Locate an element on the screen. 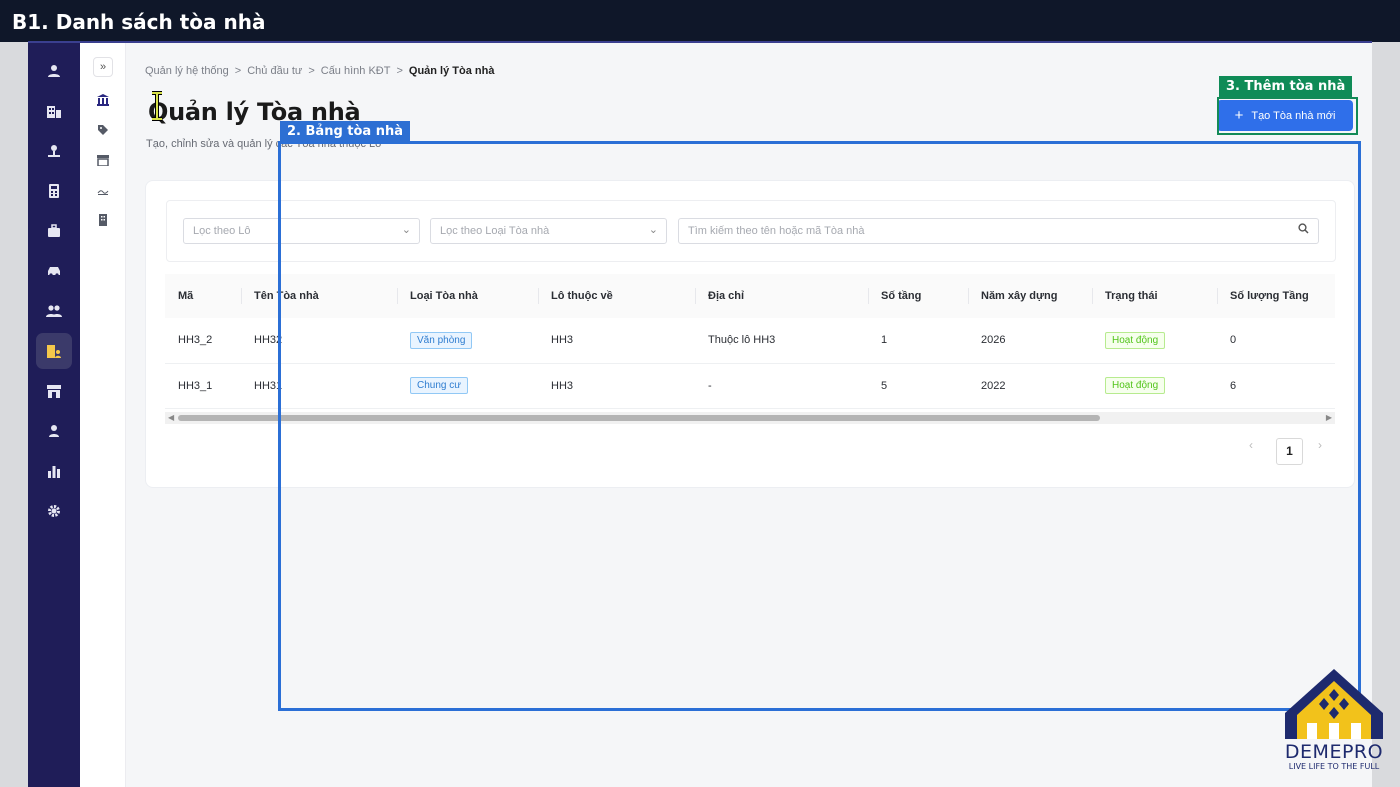 This screenshot has width=1400, height=787. buildings-icon is located at coordinates (54, 111).